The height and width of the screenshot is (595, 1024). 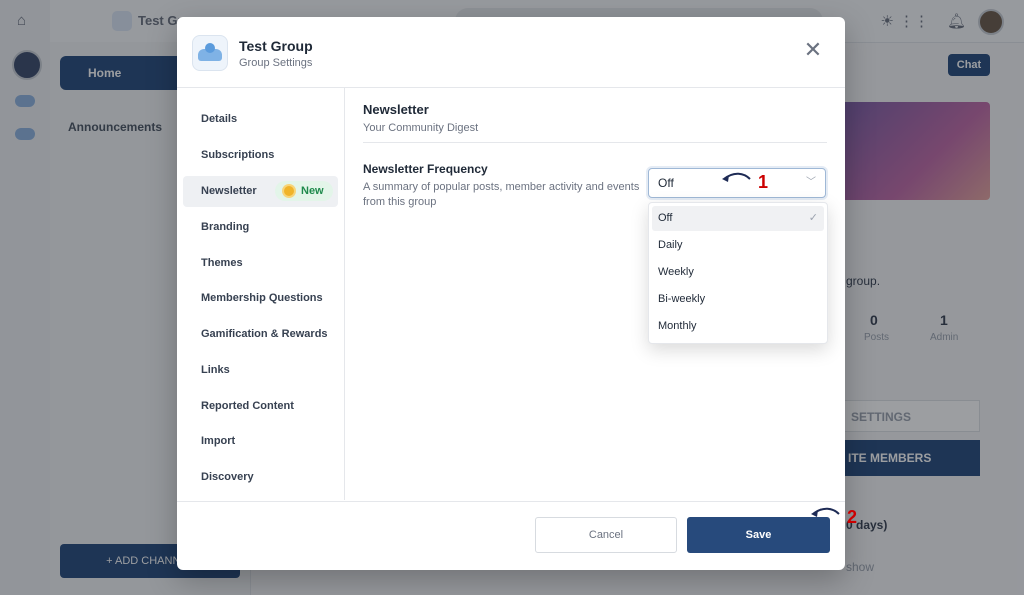 What do you see at coordinates (738, 218) in the screenshot?
I see `option-off: Off ✓` at bounding box center [738, 218].